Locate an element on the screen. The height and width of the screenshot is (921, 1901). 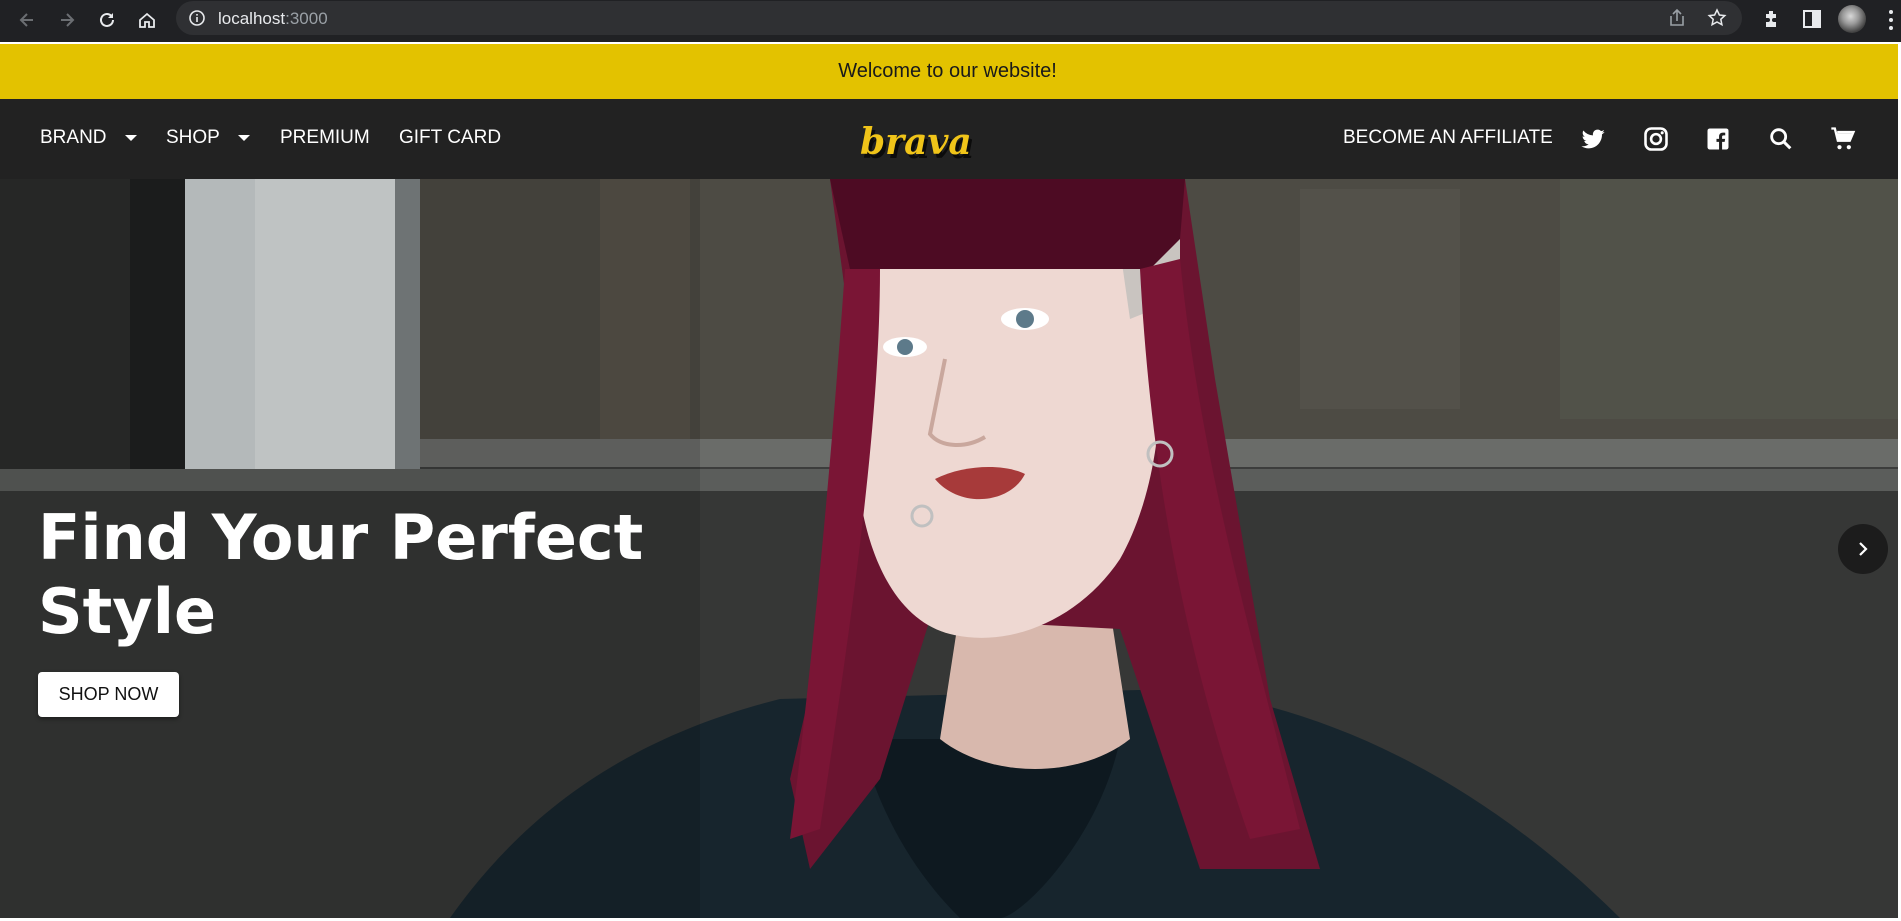
menu-icon is located at coordinates (1891, 20).